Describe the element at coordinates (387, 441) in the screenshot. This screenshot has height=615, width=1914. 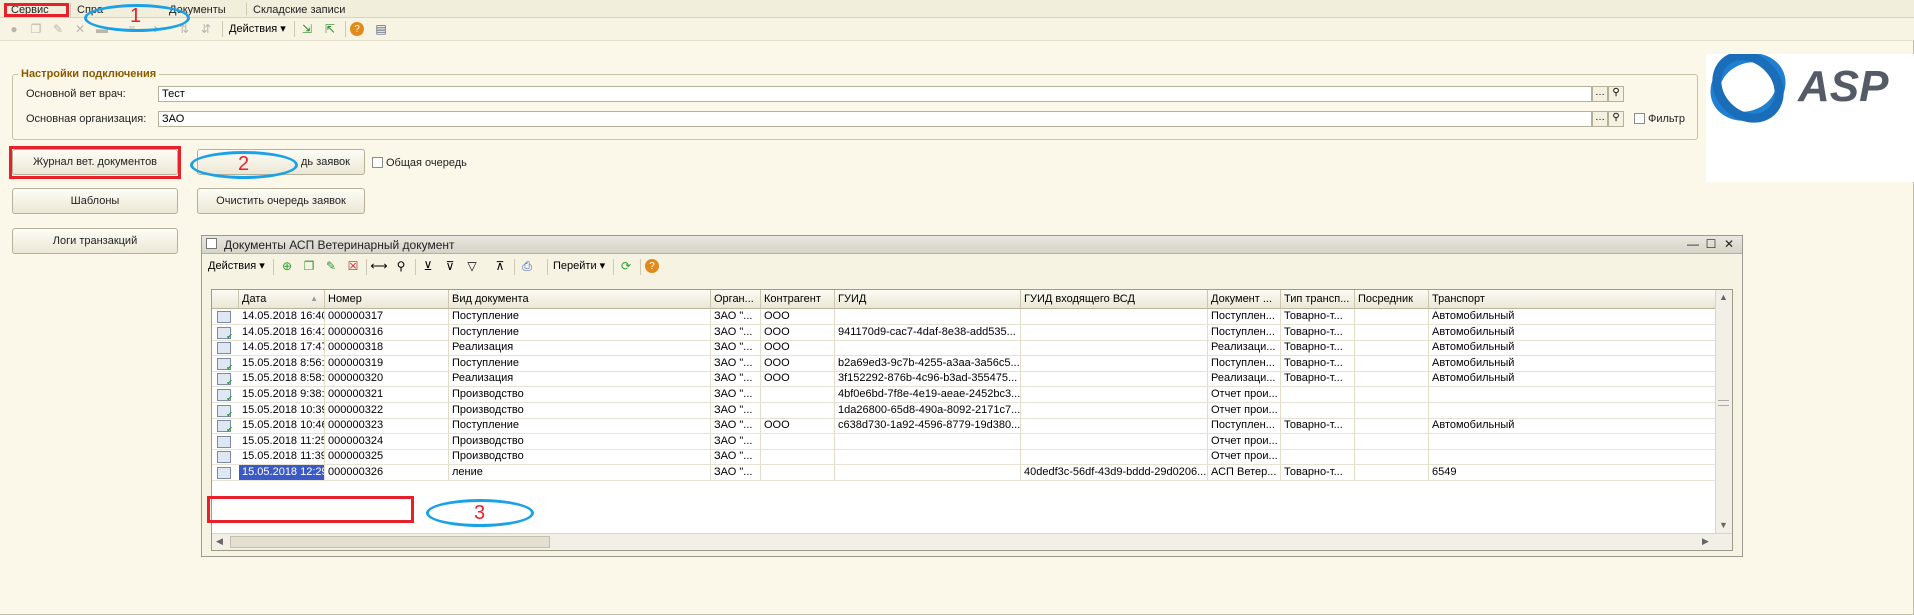
I see `cell-number: 000000324` at that location.